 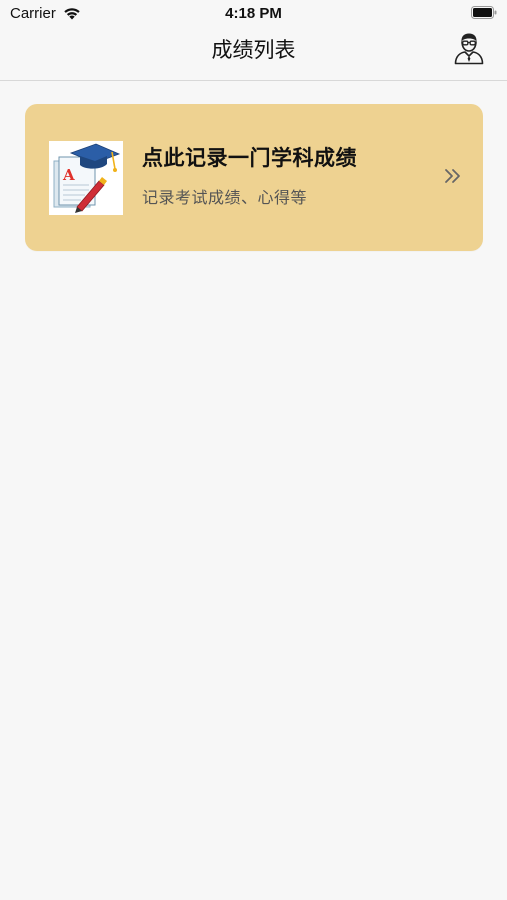 I want to click on status-time: 4:18 PM, so click(x=253, y=13).